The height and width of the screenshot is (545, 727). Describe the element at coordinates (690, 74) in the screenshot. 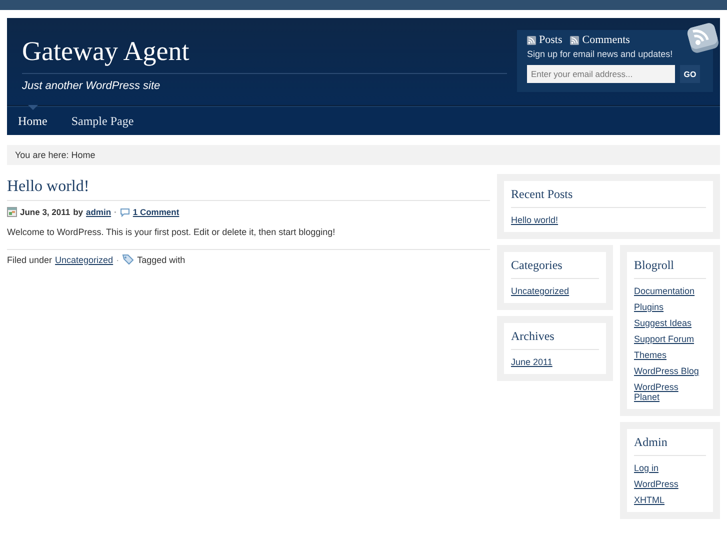

I see `go-button: GO` at that location.